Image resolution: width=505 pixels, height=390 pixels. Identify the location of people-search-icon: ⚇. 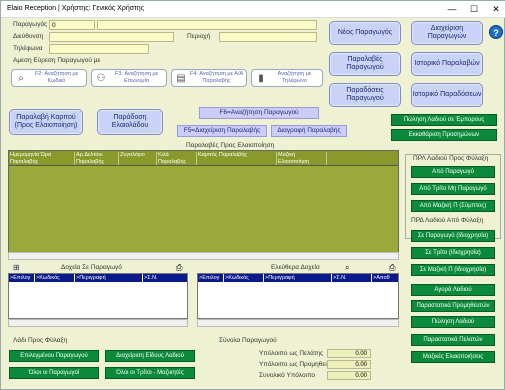
(101, 78).